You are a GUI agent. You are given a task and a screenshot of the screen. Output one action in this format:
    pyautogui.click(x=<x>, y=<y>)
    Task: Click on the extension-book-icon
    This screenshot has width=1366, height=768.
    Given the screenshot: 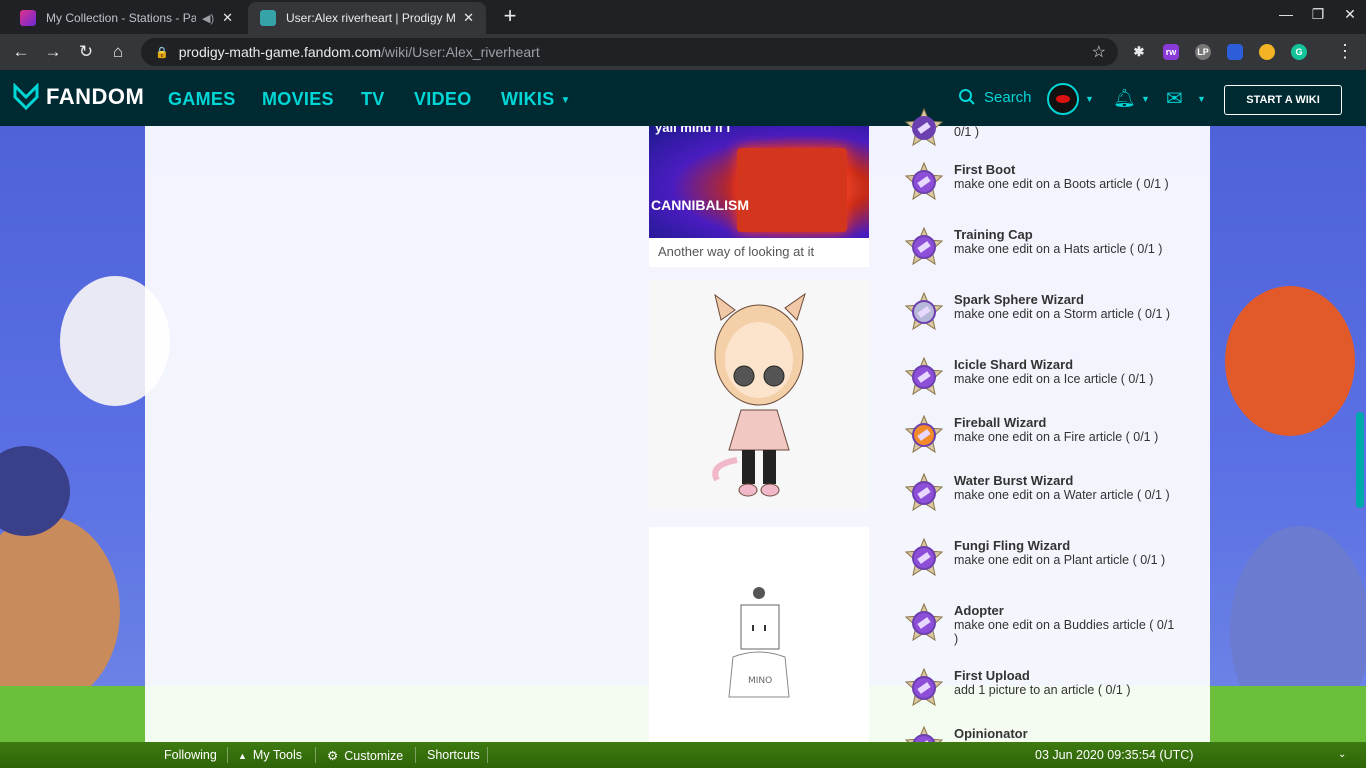 What is the action you would take?
    pyautogui.click(x=1235, y=52)
    